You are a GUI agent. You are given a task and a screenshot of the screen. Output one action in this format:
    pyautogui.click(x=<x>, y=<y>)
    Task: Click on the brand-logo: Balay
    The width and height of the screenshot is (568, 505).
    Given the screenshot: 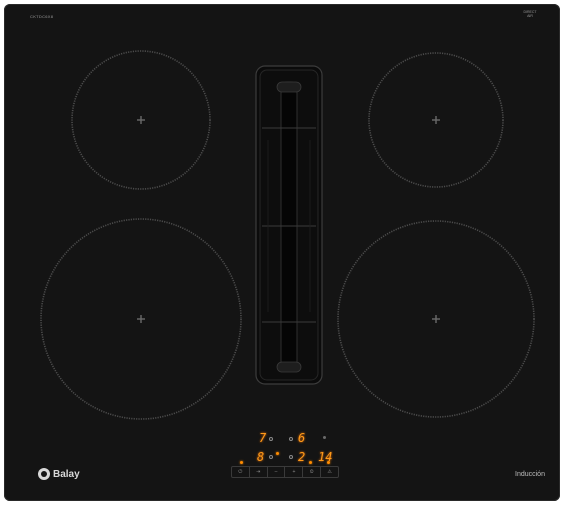 What is the action you would take?
    pyautogui.click(x=59, y=474)
    